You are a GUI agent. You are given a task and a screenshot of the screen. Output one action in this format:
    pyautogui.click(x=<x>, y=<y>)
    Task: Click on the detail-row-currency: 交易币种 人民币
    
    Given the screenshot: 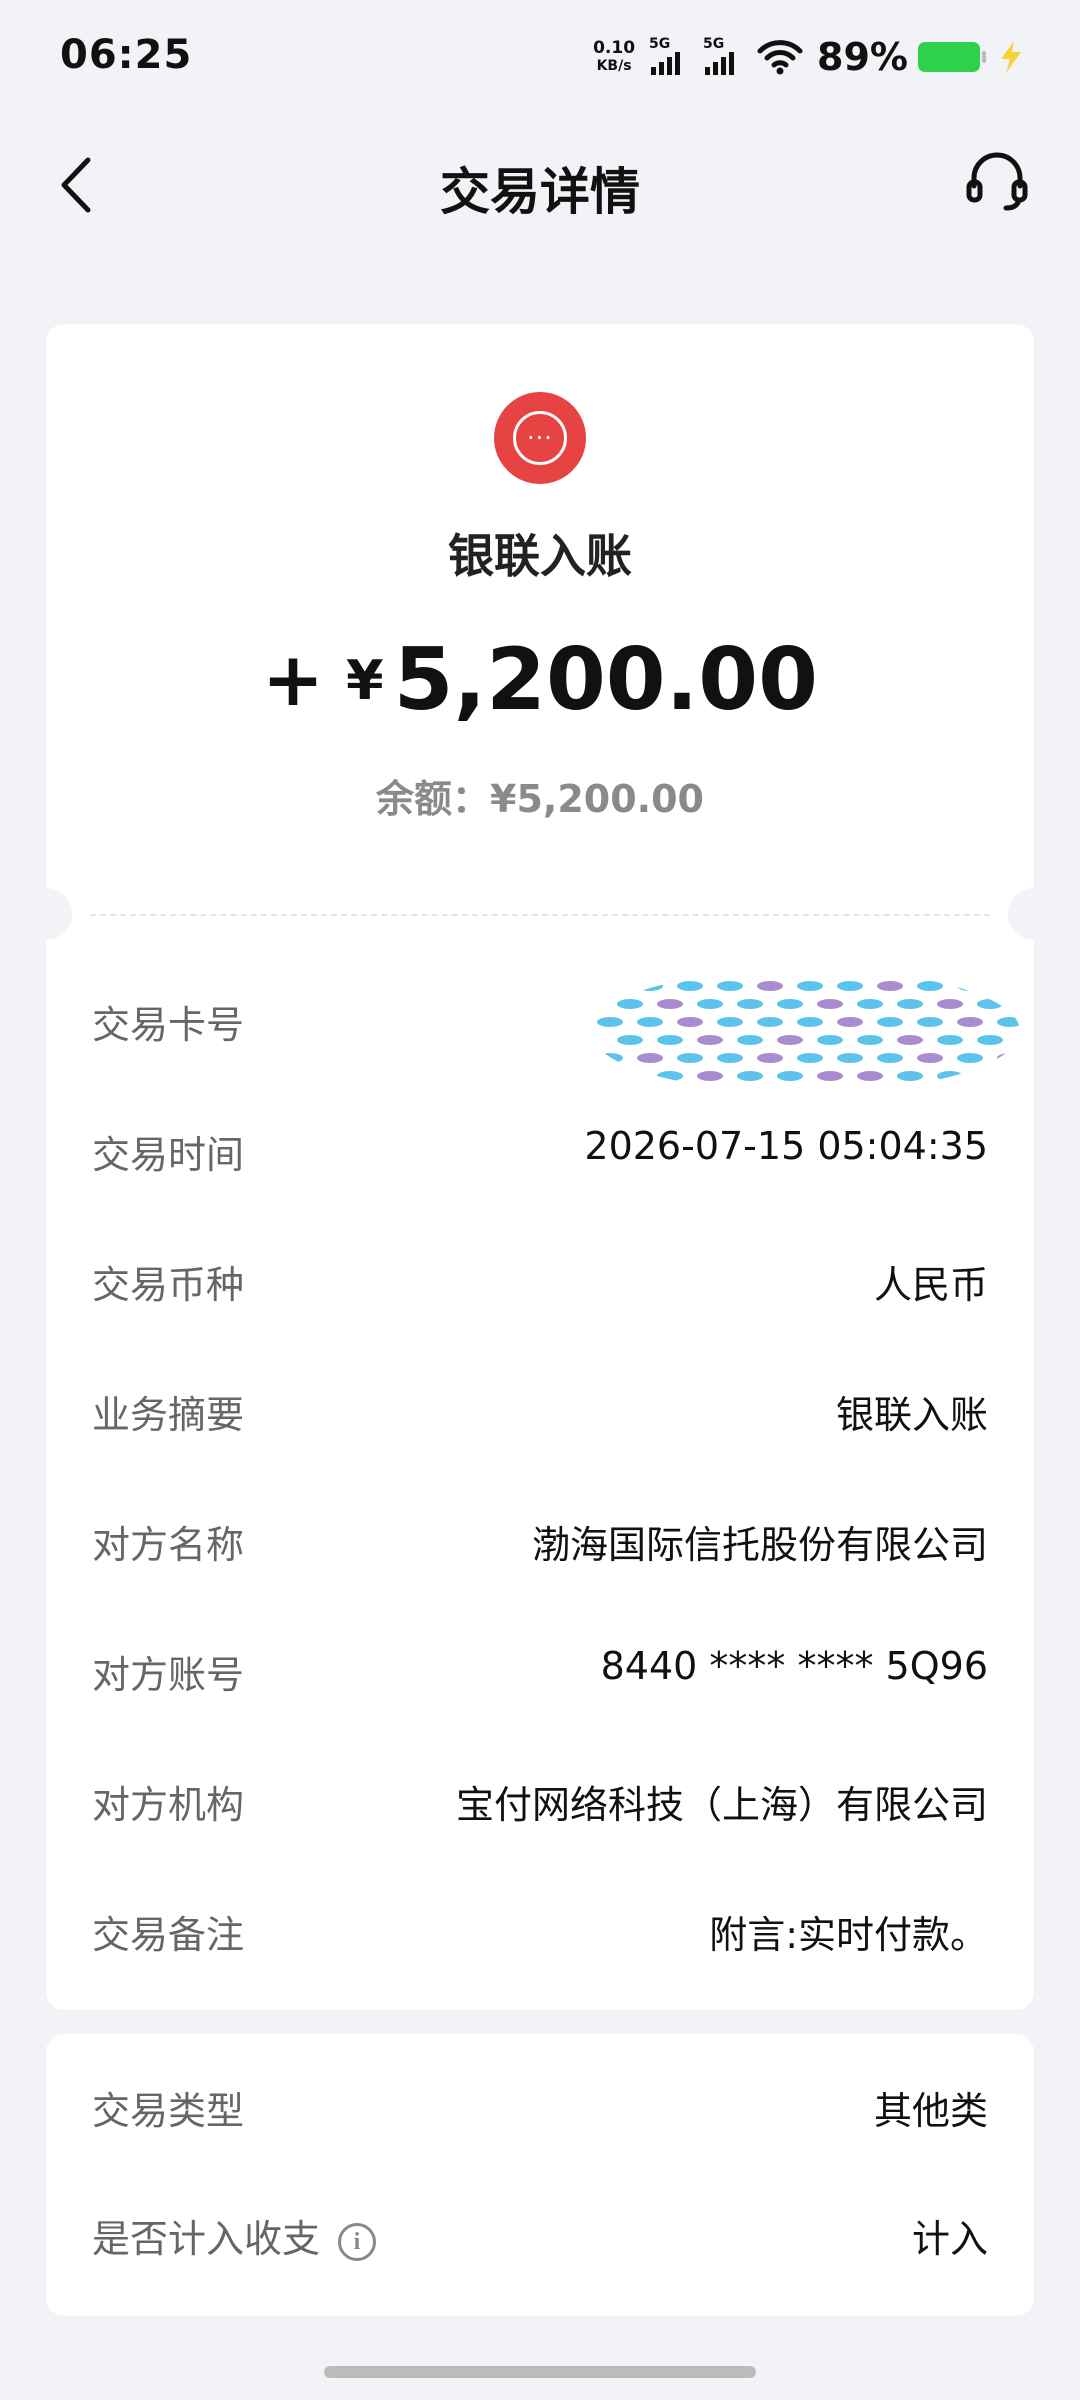 What is the action you would take?
    pyautogui.click(x=540, y=1276)
    